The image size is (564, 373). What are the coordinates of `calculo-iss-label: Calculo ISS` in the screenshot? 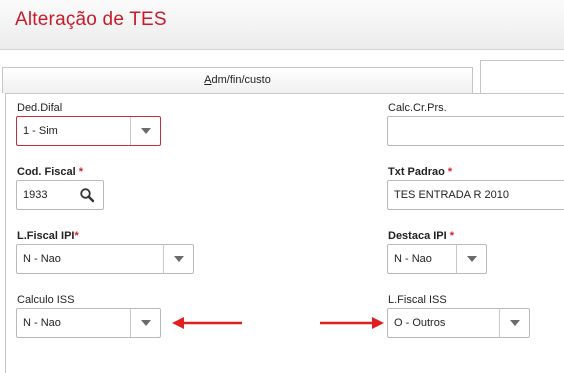 It's located at (46, 300).